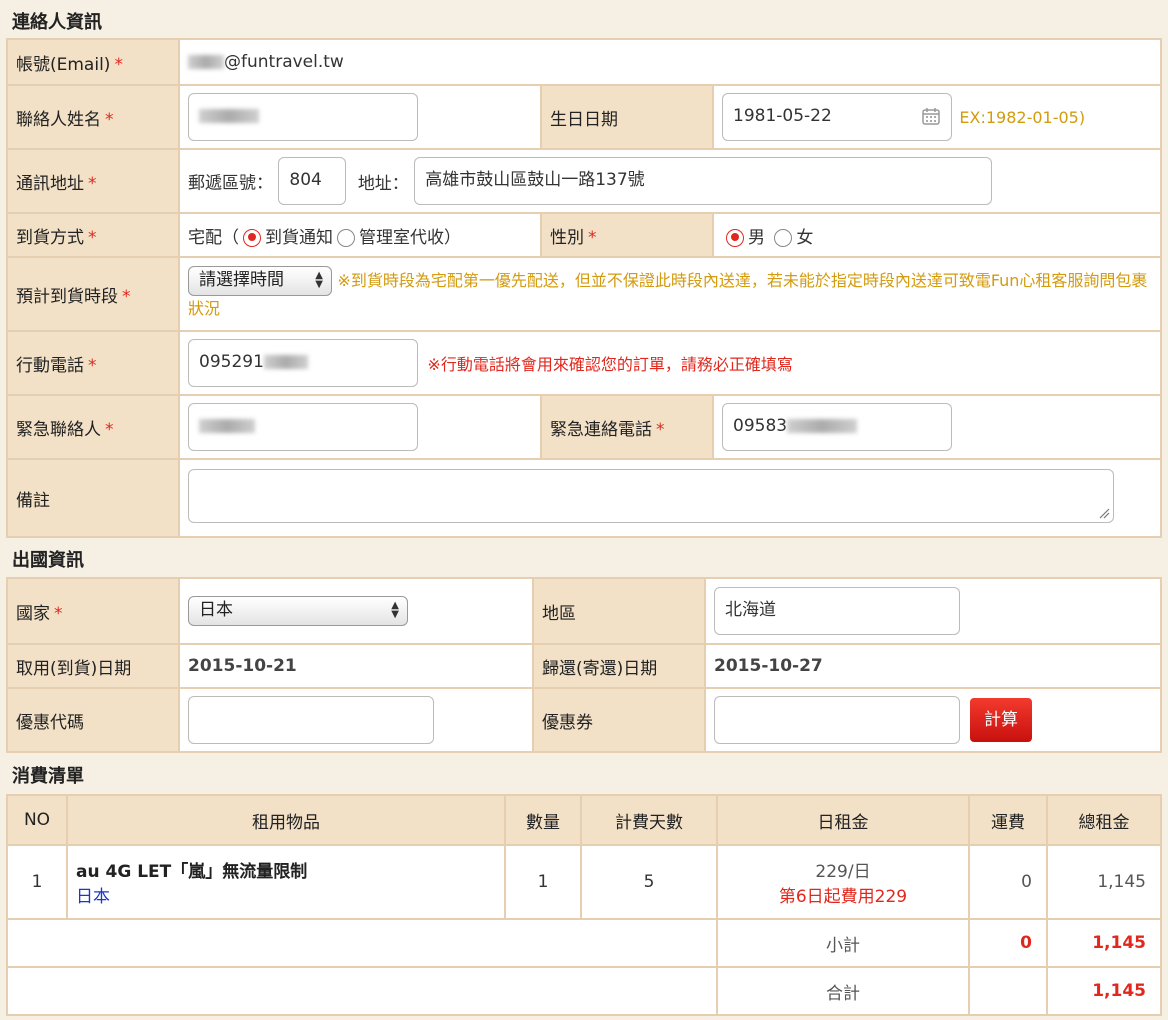  I want to click on order-header-row: NO 租用物品 數量 計費天數 日租金 運費 總租金, so click(584, 820).